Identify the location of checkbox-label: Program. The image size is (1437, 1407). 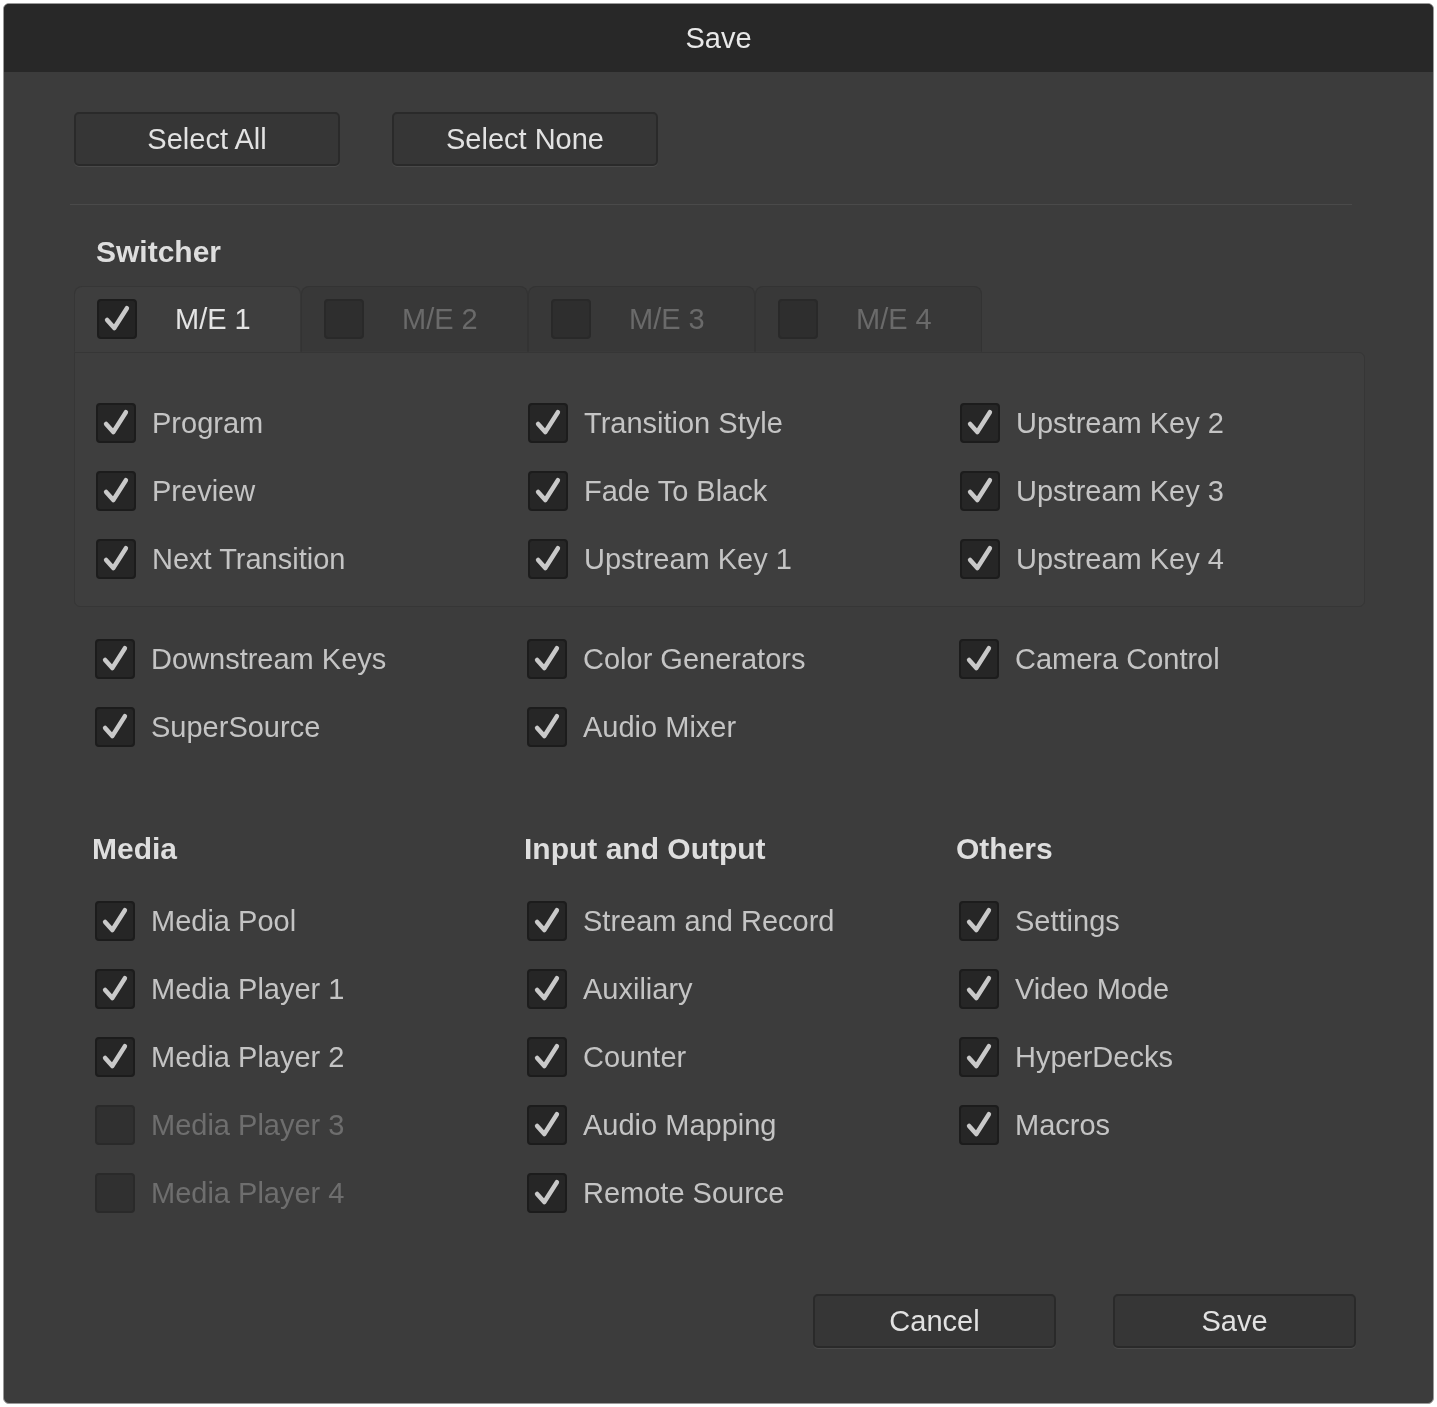
(208, 423).